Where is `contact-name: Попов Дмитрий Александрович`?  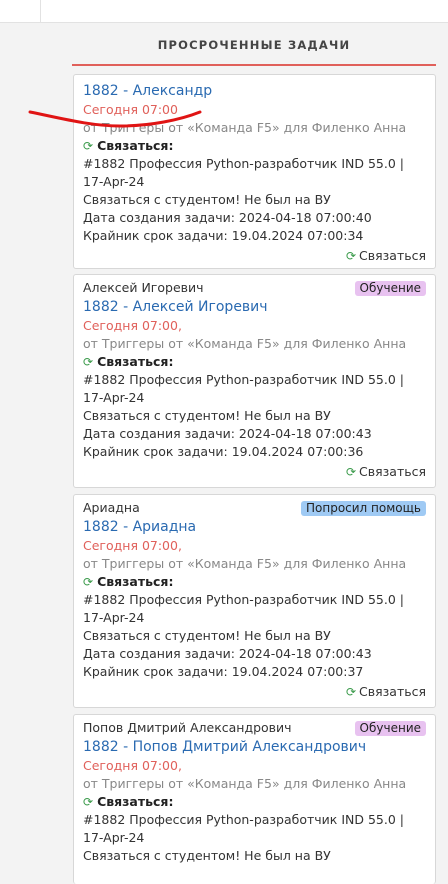
contact-name: Попов Дмитрий Александрович is located at coordinates (187, 727).